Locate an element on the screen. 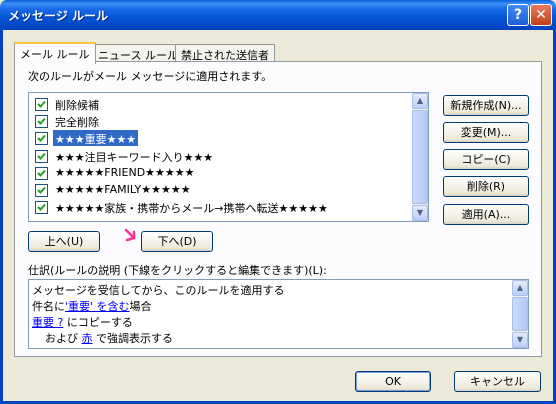 This screenshot has width=556, height=404. rule-row: ★★★★★家族・携帯からメール→携帯へ転送★★★★★ is located at coordinates (222, 207).